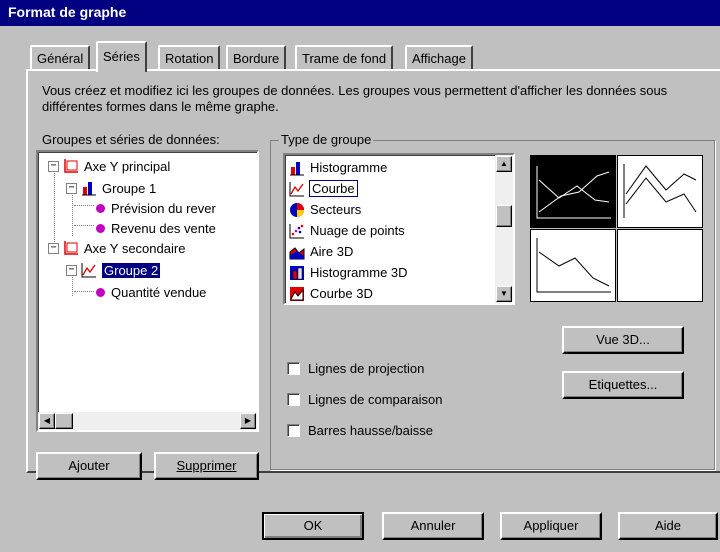 The image size is (720, 552). I want to click on tree-node-primary-y-axis: − Axe Y principal, so click(109, 166).